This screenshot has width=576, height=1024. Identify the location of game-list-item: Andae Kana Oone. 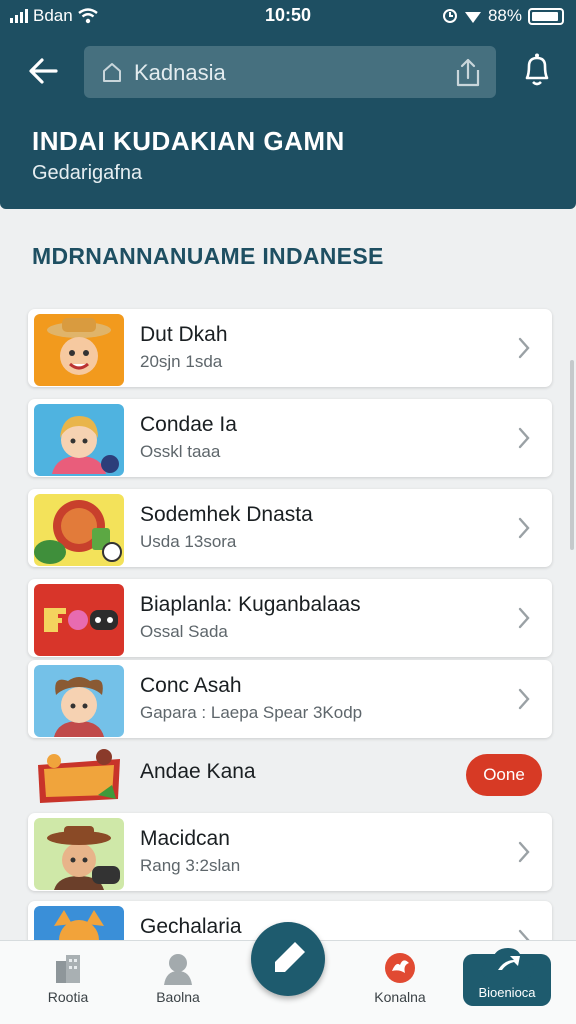
(290, 773).